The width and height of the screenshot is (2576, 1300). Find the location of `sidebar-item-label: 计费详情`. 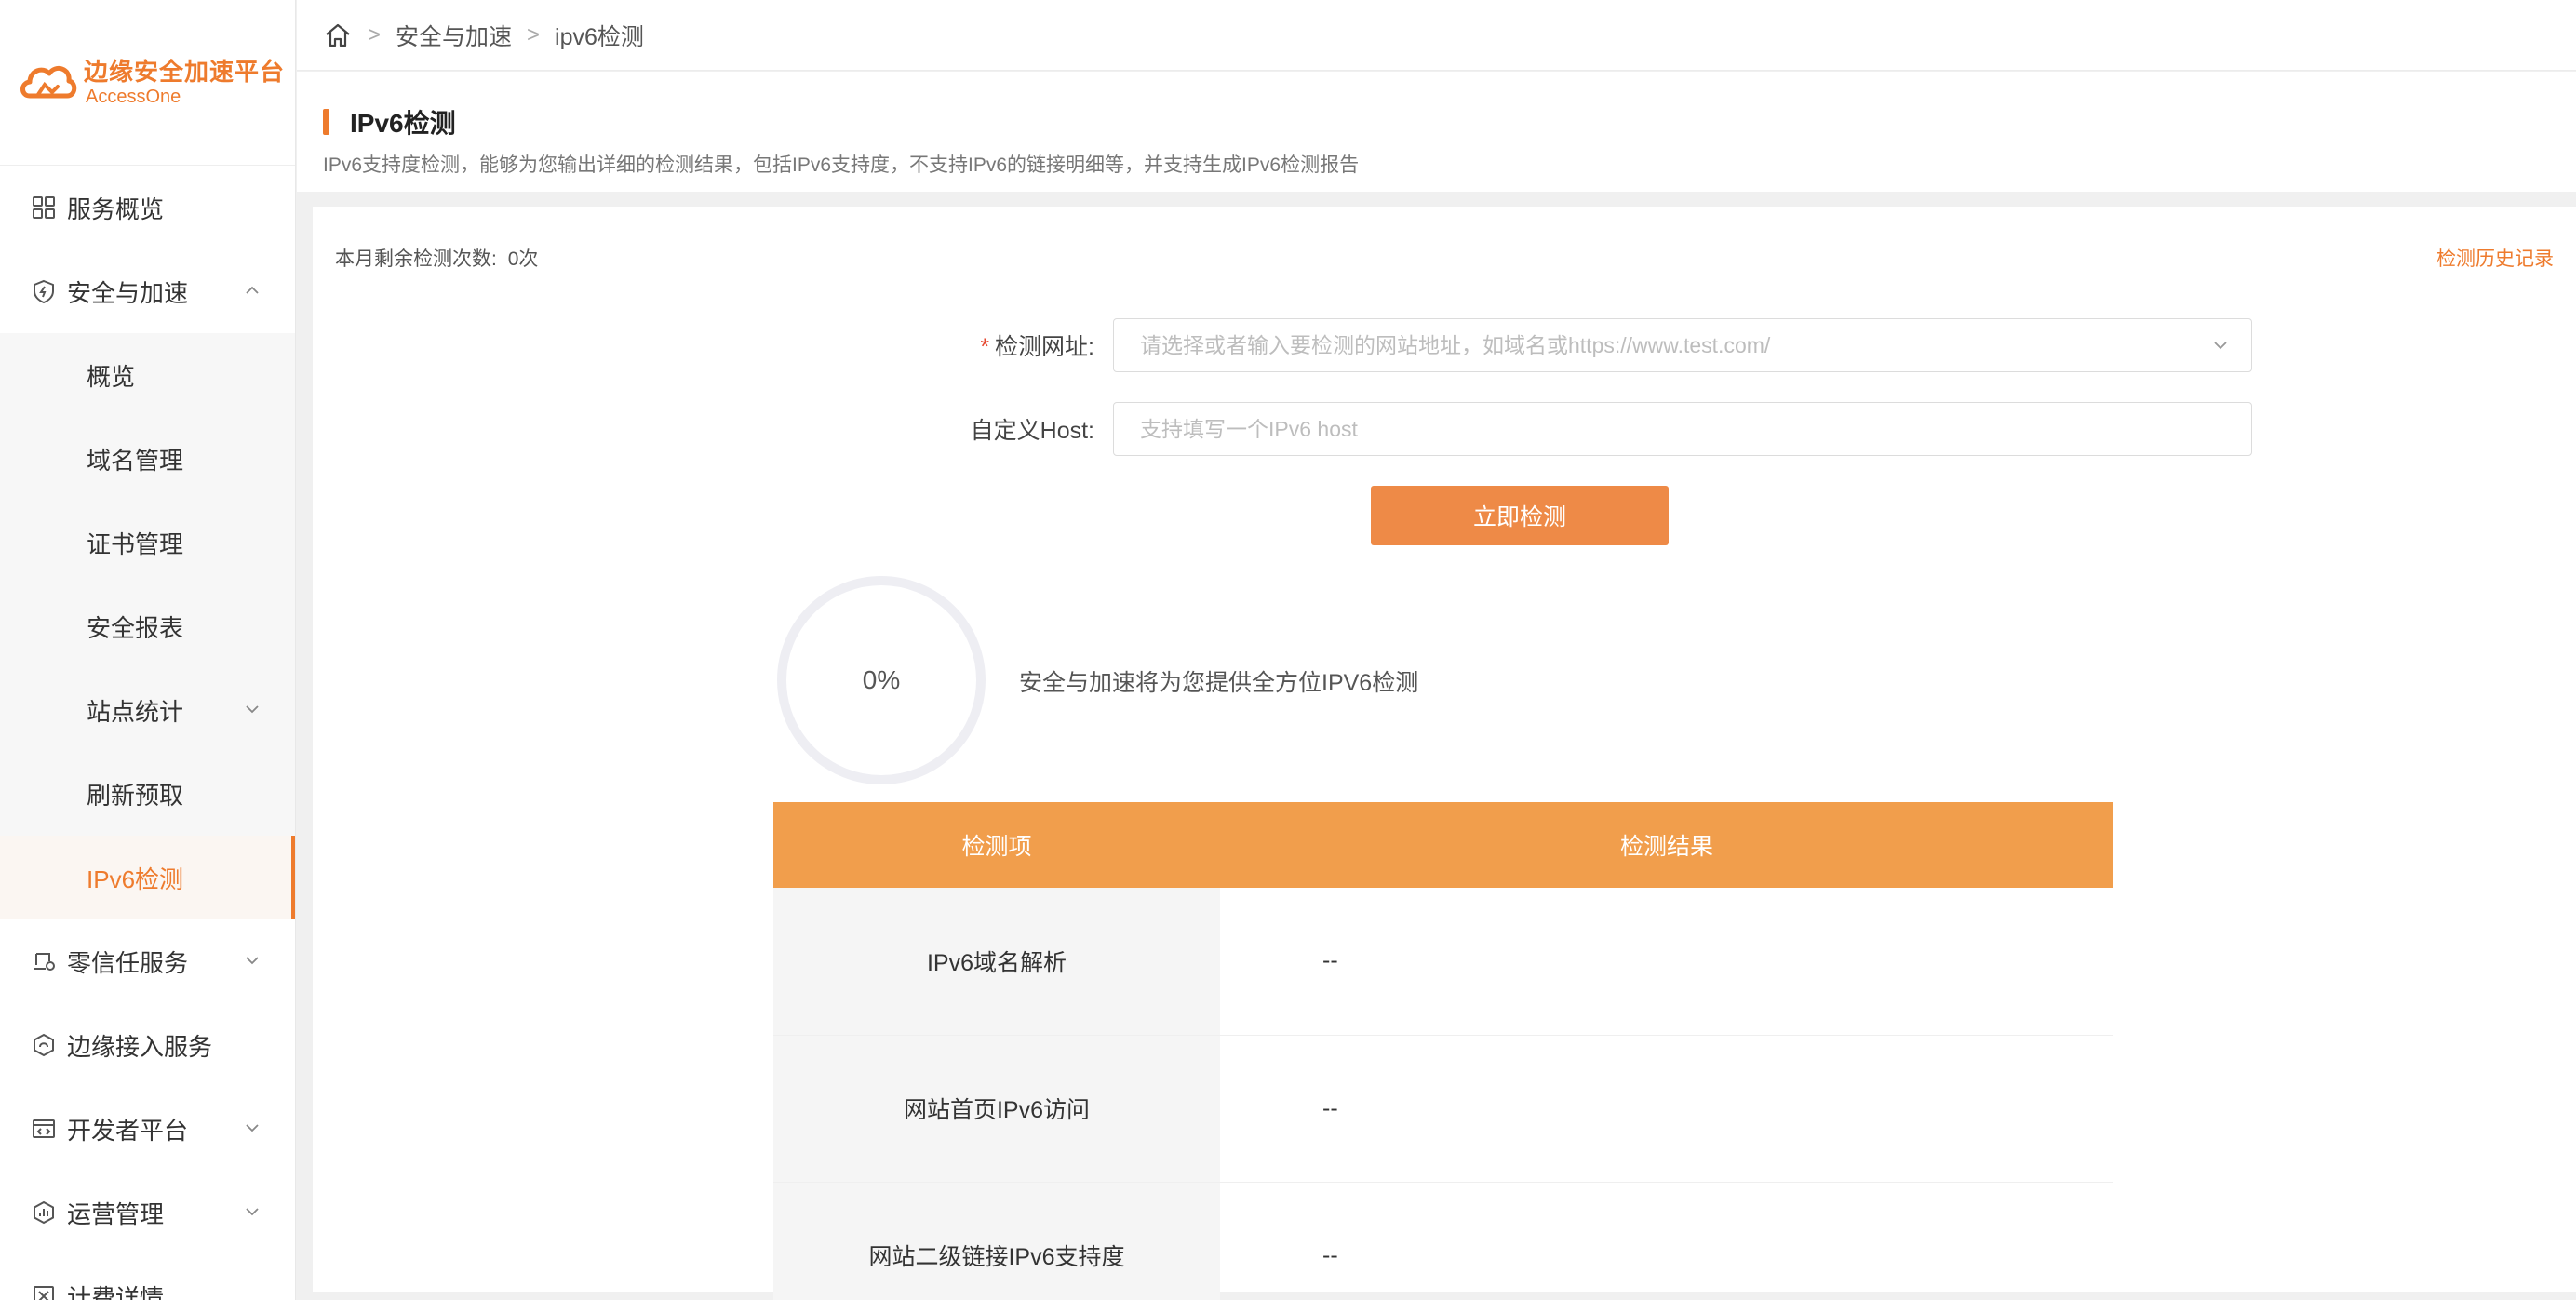

sidebar-item-label: 计费详情 is located at coordinates (116, 1291).